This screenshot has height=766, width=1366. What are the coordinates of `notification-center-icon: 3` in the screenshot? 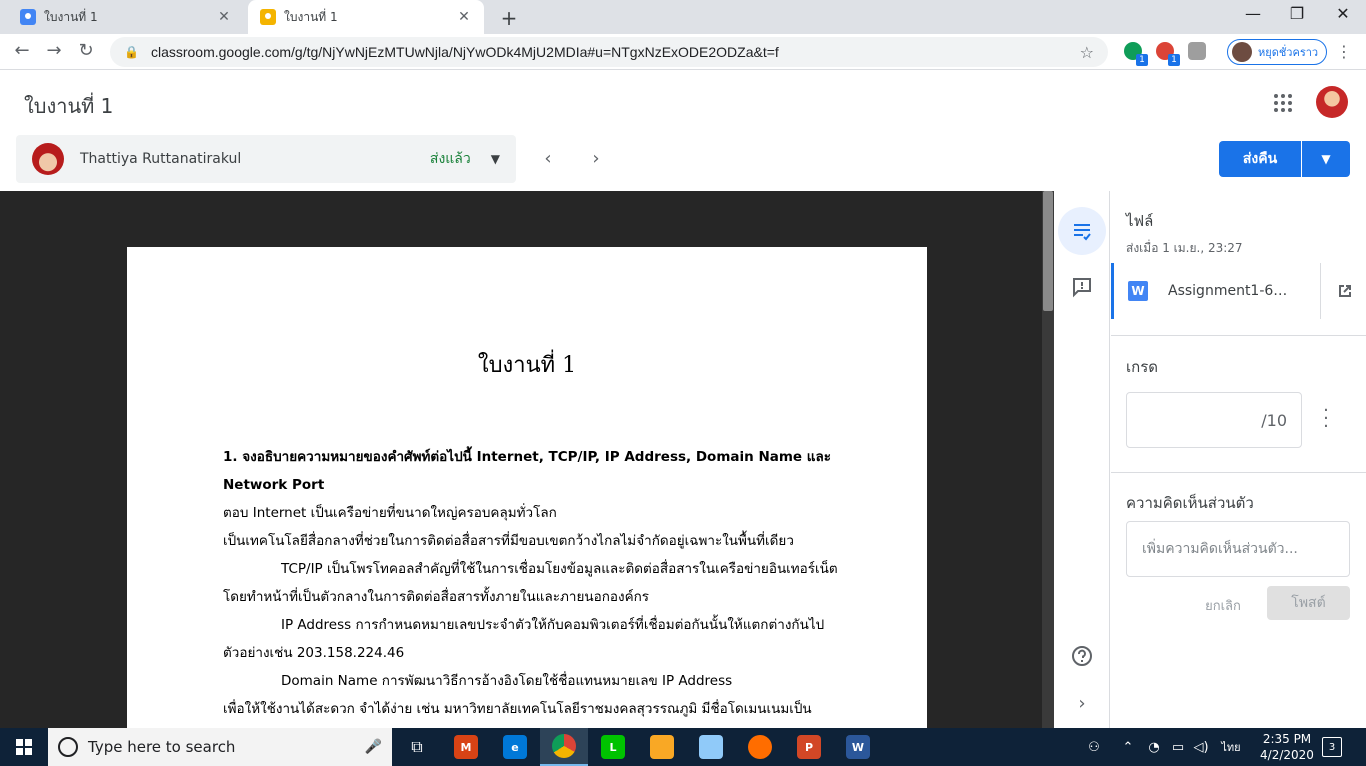 It's located at (1332, 747).